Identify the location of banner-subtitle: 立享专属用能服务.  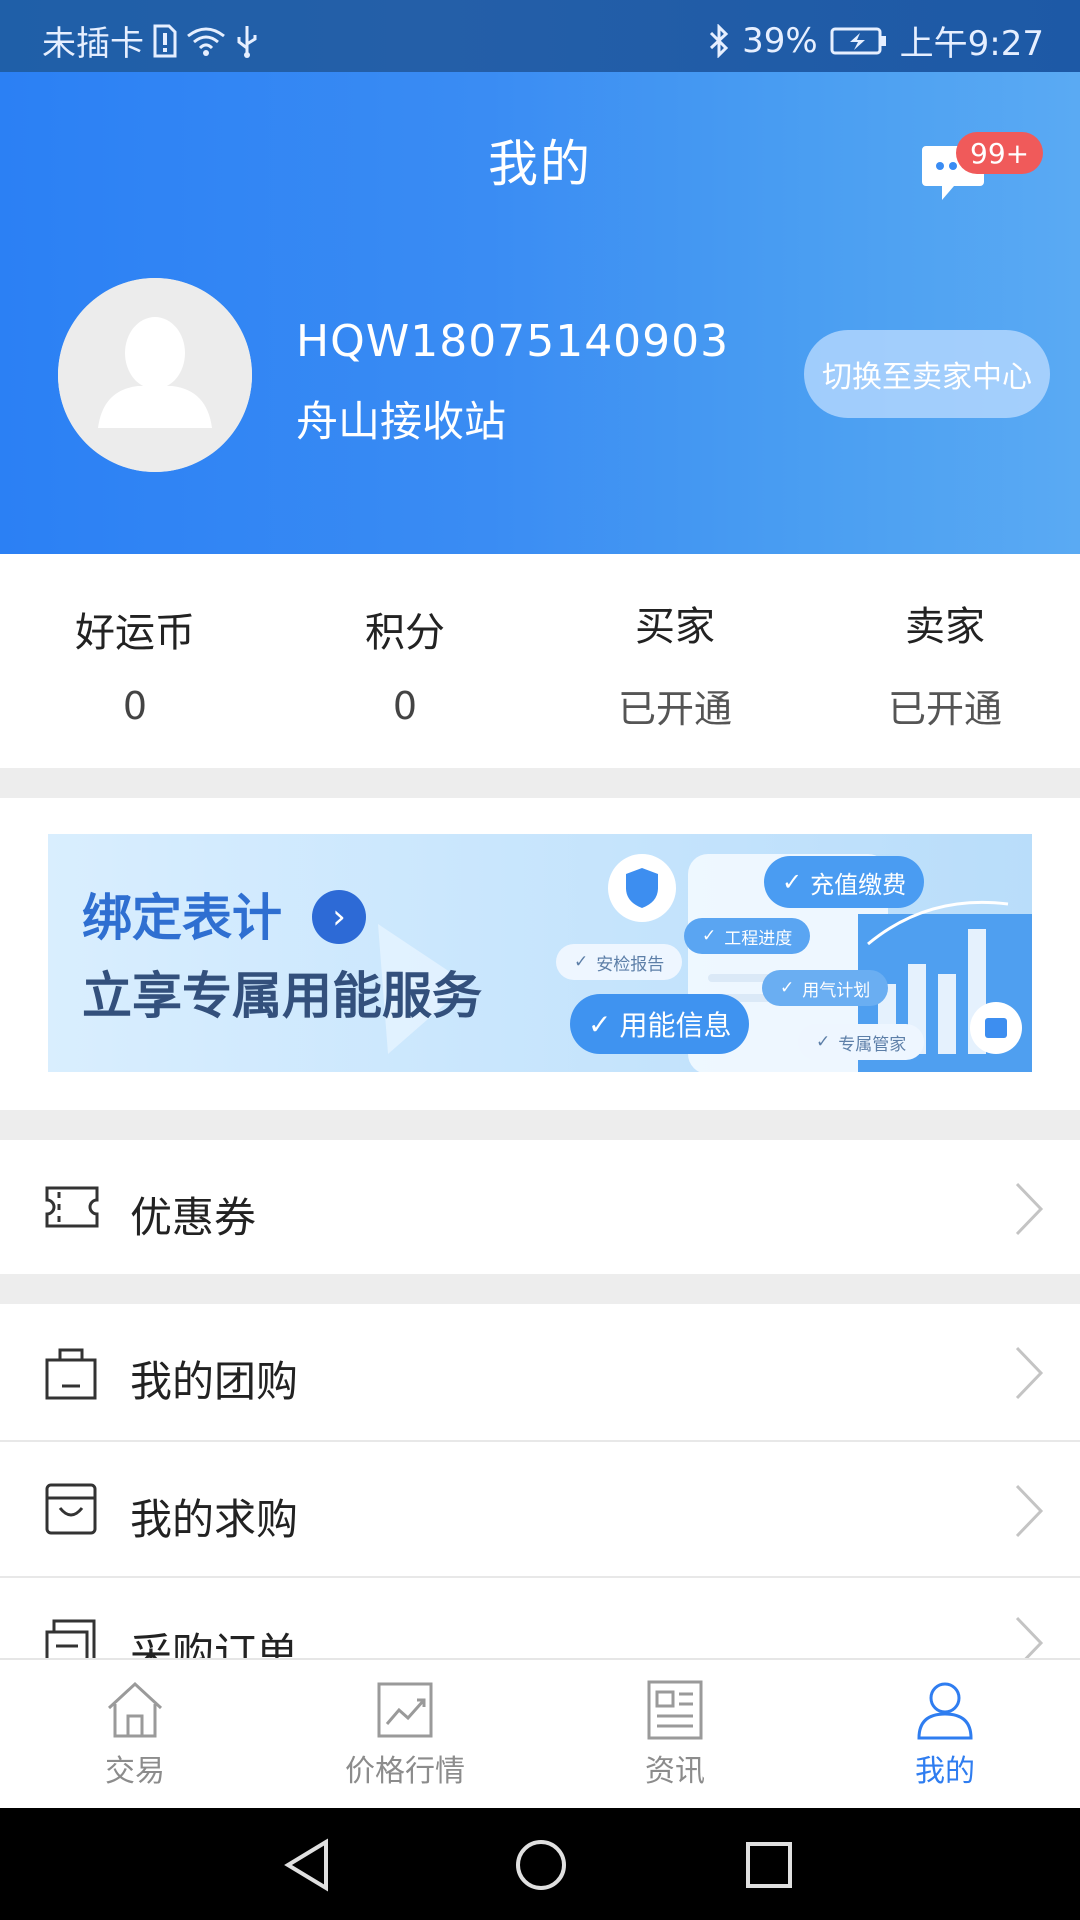
(282, 996).